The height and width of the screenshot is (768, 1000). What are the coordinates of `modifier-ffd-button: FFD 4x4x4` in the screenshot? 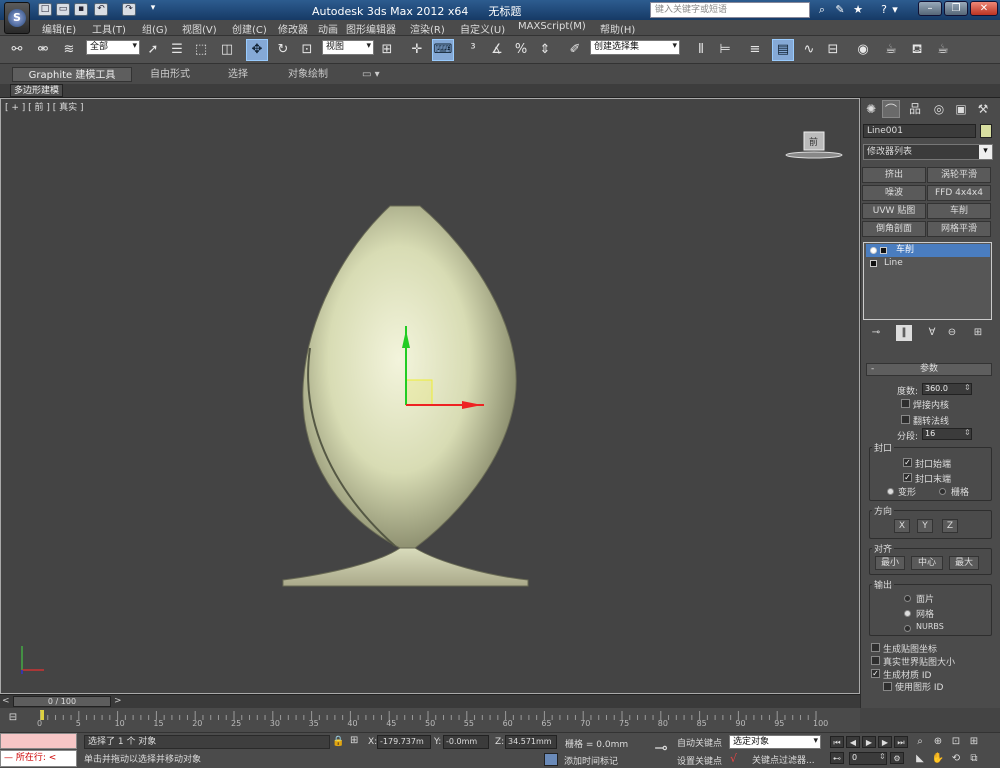 It's located at (959, 193).